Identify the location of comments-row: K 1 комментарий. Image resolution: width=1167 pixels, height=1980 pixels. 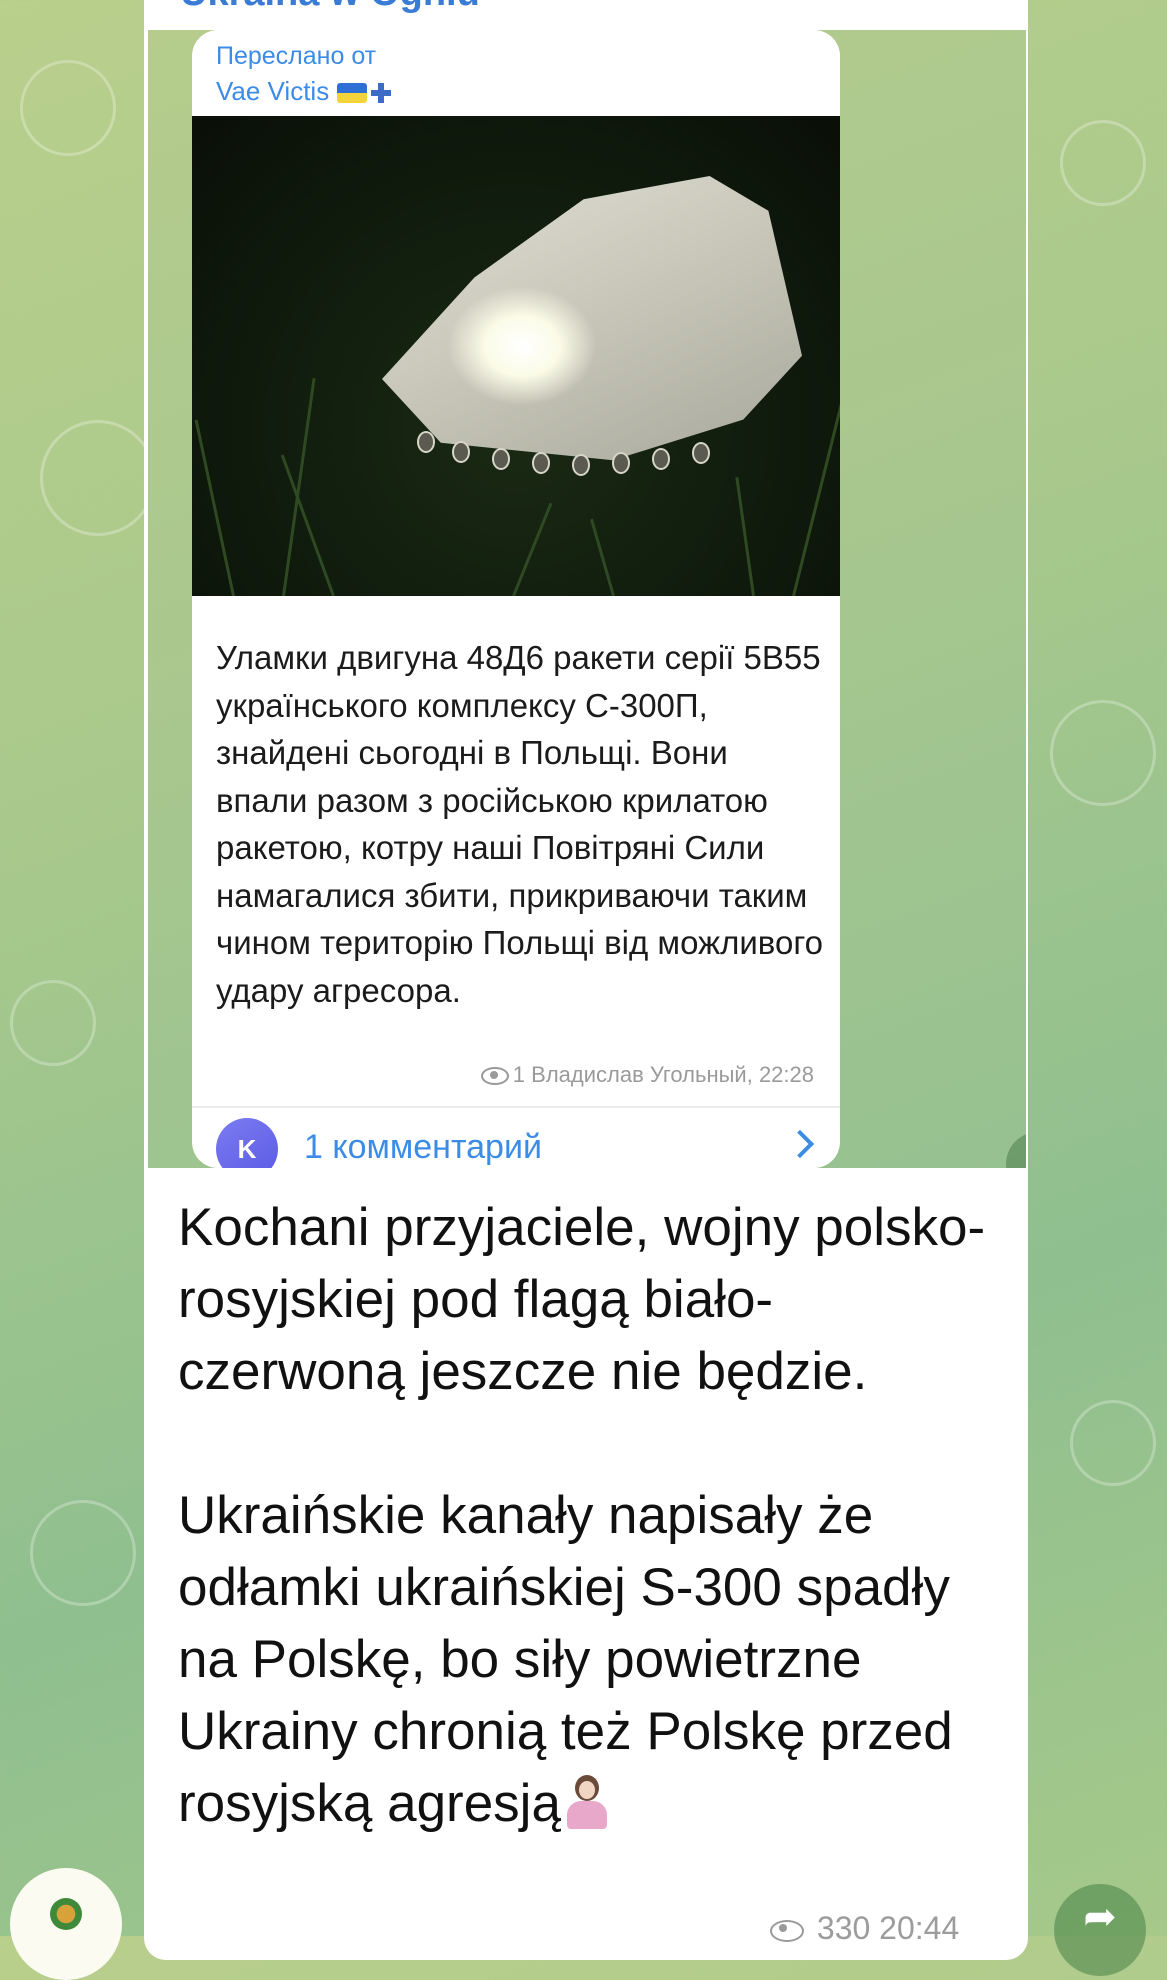
(516, 1138).